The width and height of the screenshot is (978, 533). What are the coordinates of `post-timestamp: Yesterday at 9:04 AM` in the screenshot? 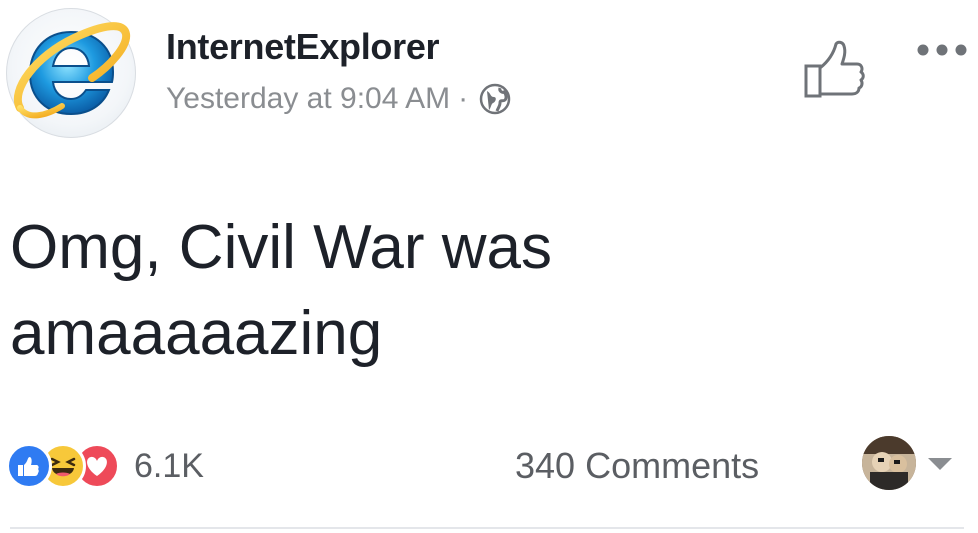 It's located at (308, 99).